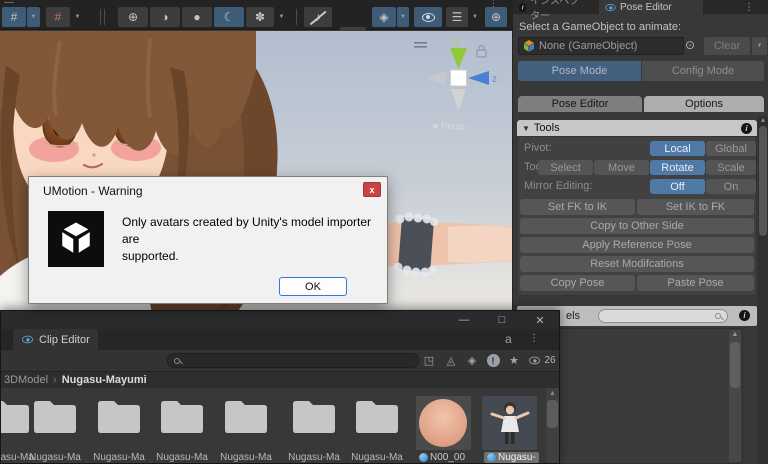 The height and width of the screenshot is (464, 768). Describe the element at coordinates (577, 207) in the screenshot. I see `set-fk-to-ik-button: Set FK to IK` at that location.